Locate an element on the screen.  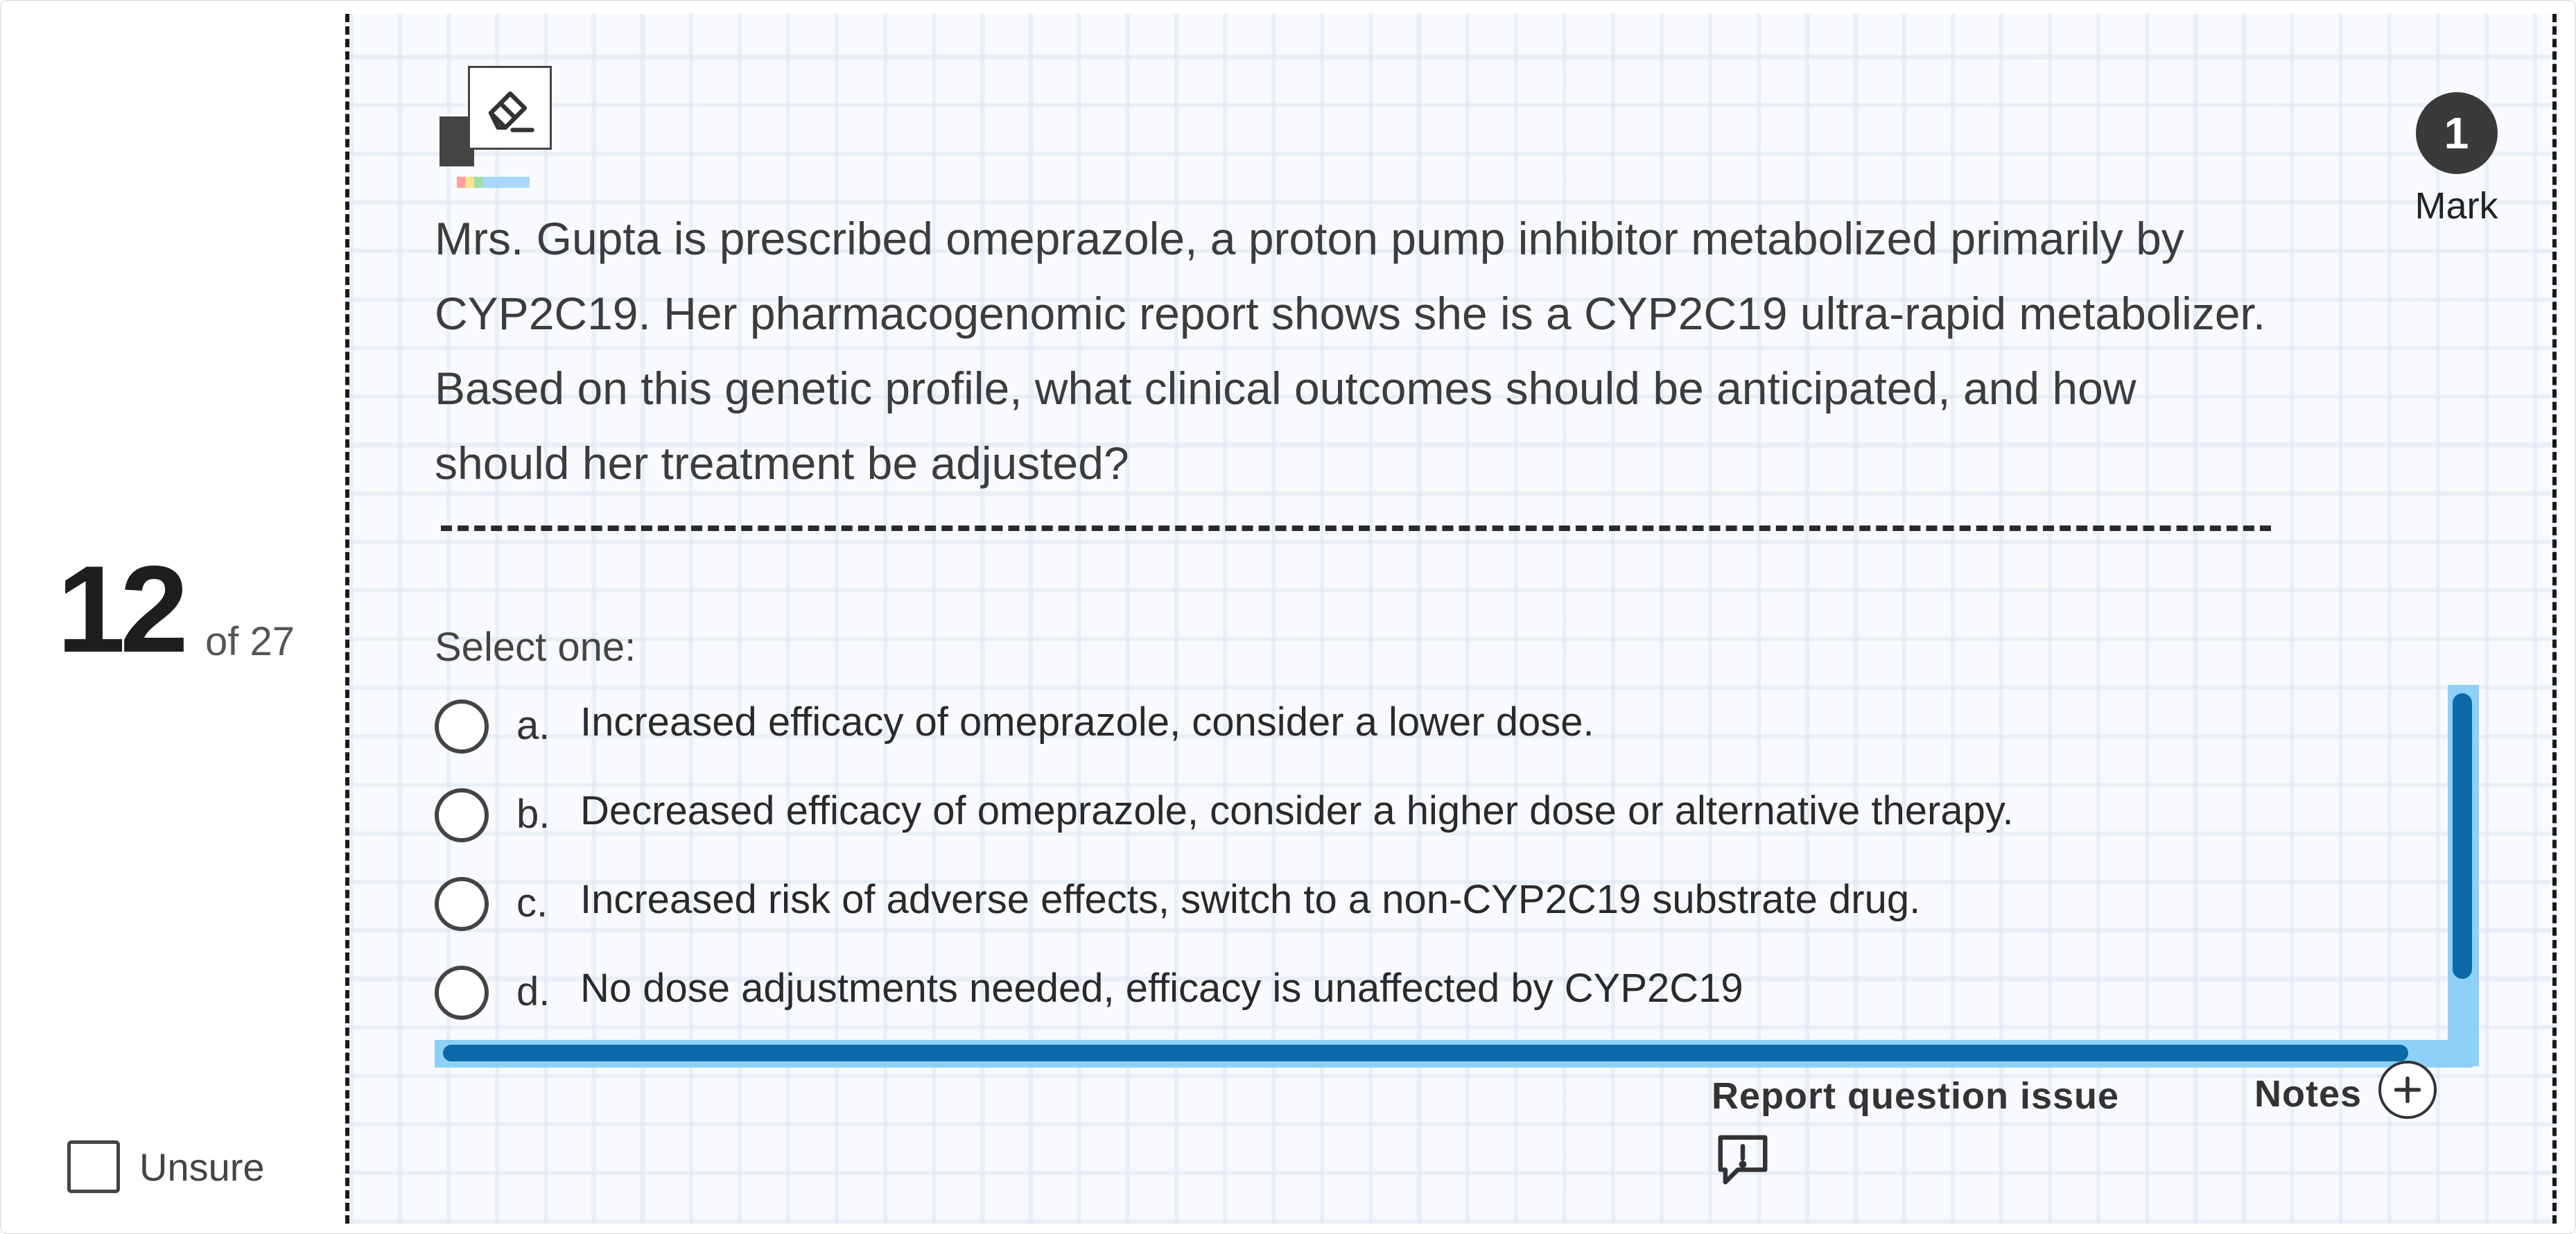
plus-circle-icon is located at coordinates (2407, 1090).